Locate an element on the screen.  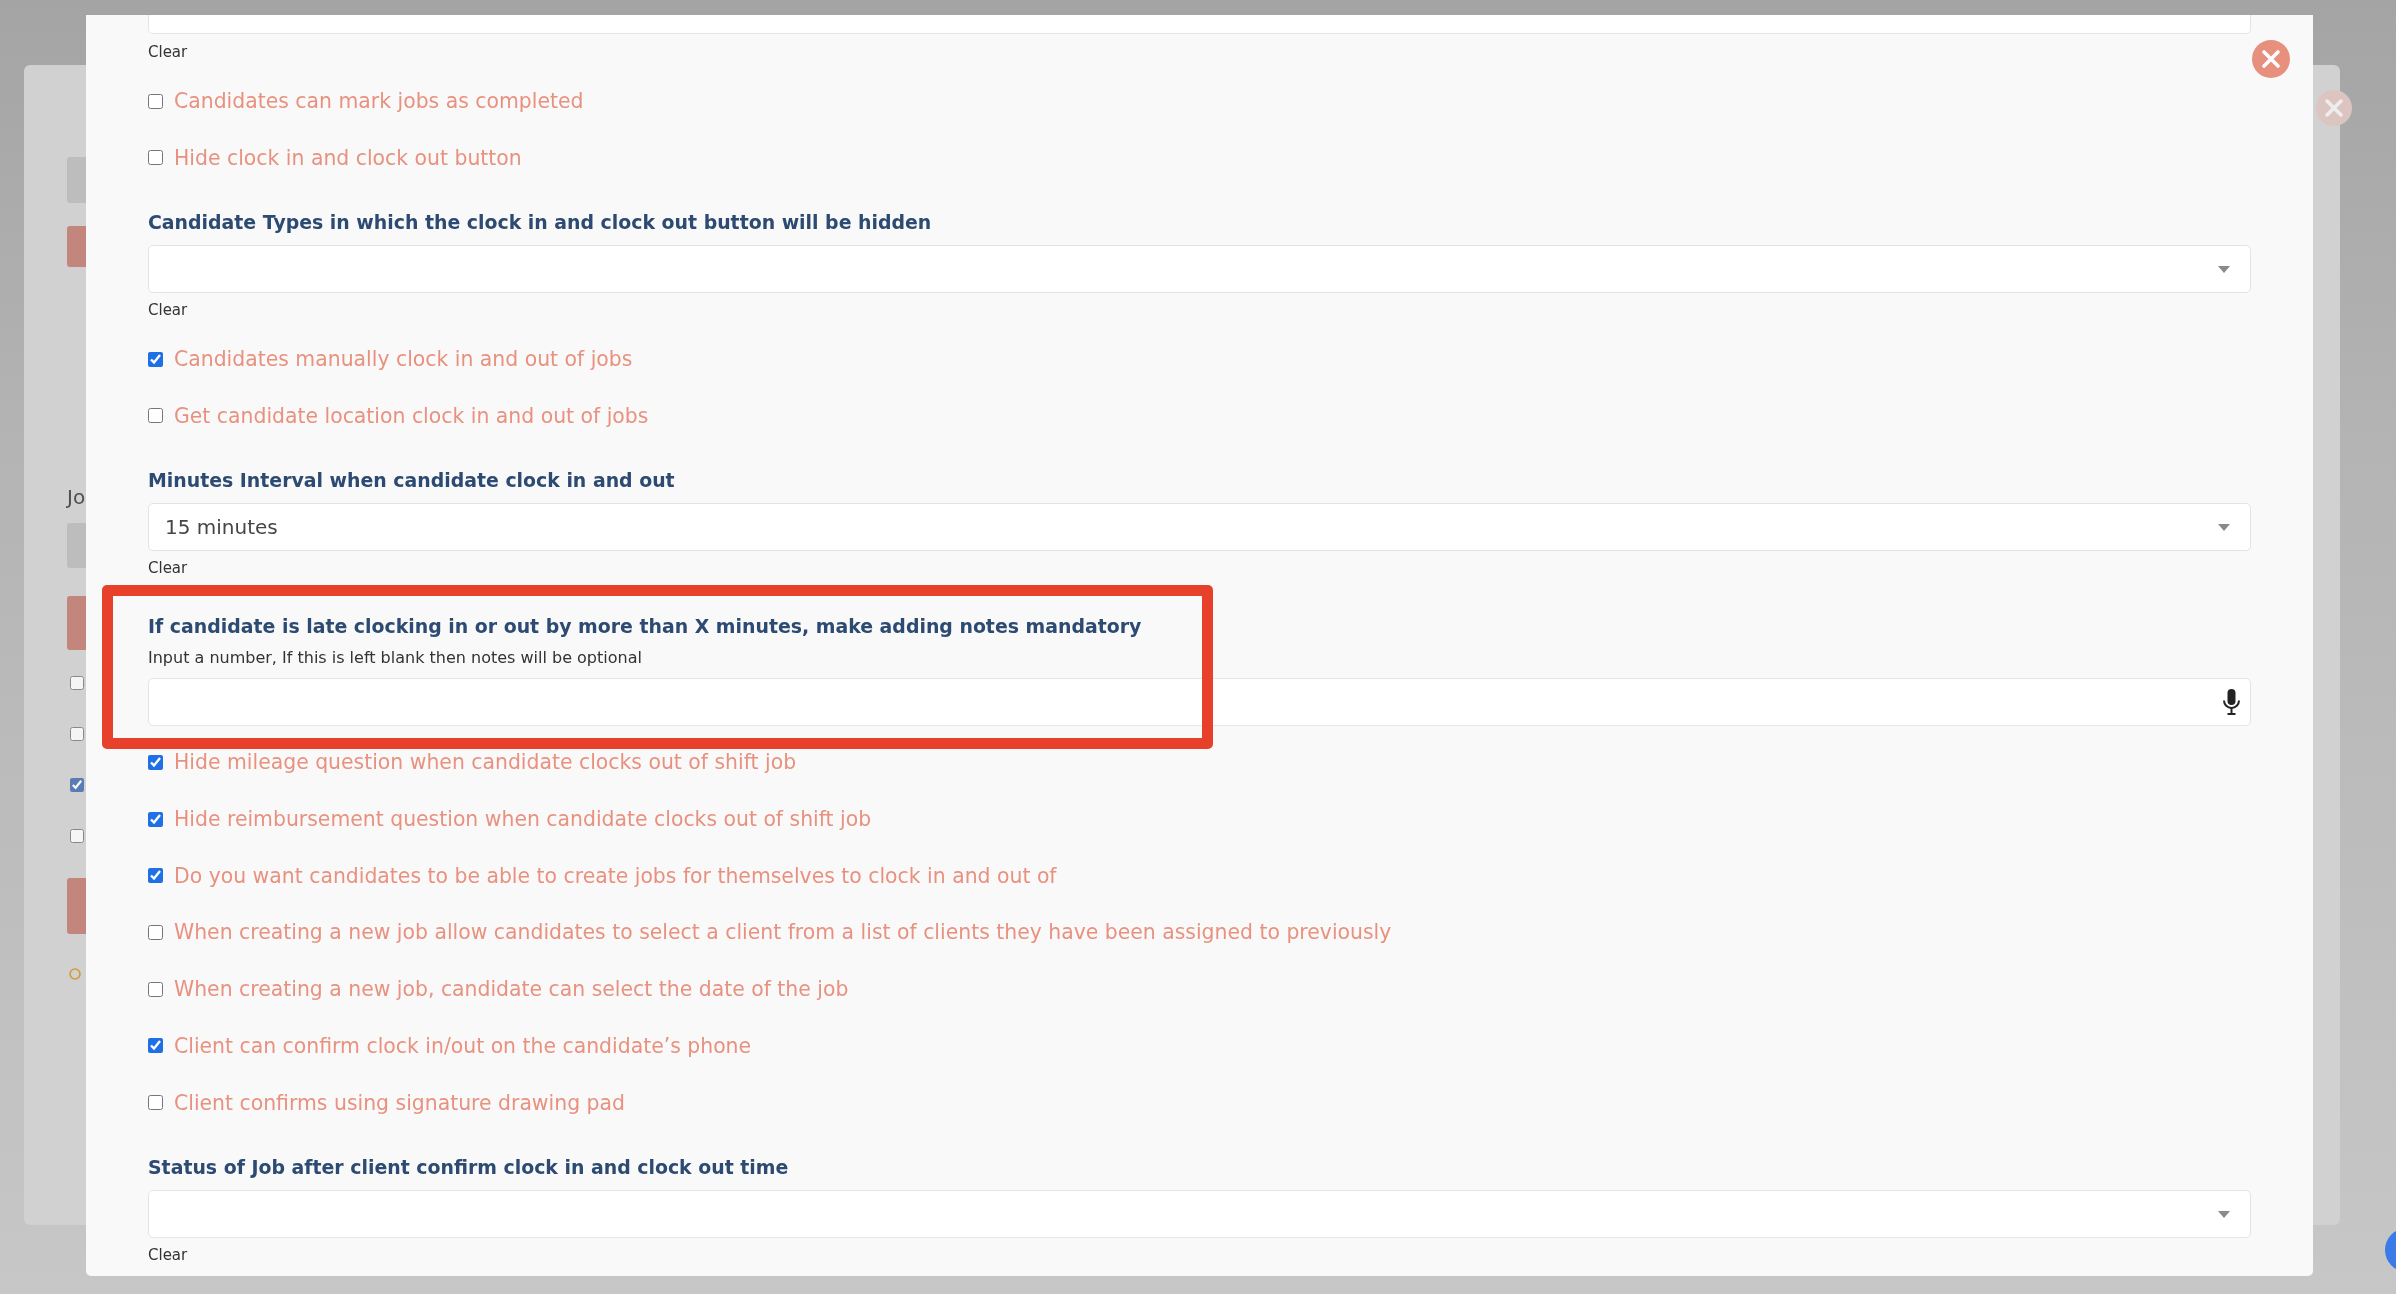
field-label: Minutes Interval when candidate clock in and out is located at coordinates (411, 480).